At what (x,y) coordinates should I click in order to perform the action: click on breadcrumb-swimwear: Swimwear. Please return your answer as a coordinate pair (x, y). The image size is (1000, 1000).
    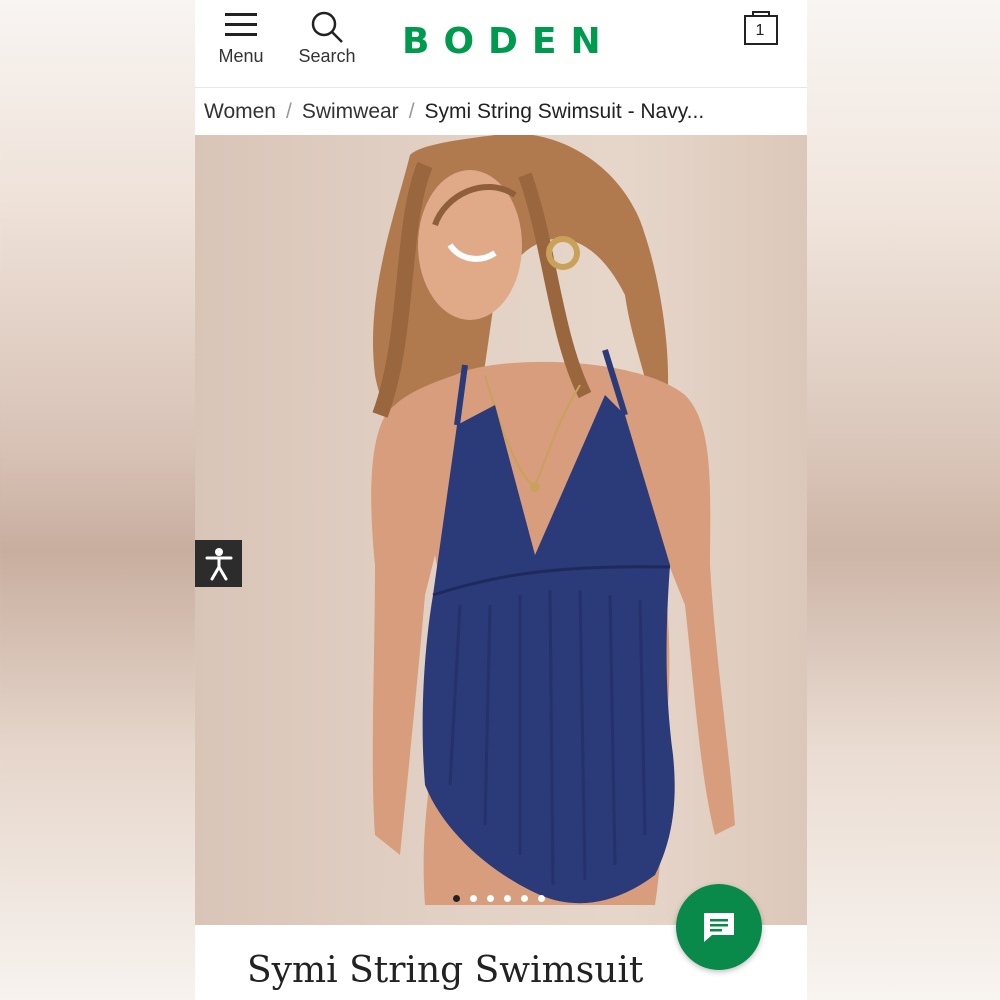
    Looking at the image, I should click on (350, 112).